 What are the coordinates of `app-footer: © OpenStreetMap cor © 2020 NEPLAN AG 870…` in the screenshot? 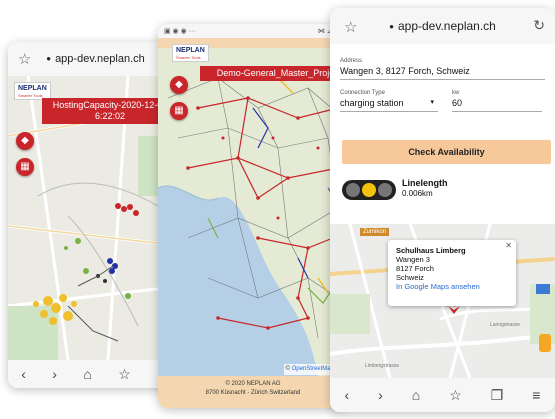 It's located at (253, 386).